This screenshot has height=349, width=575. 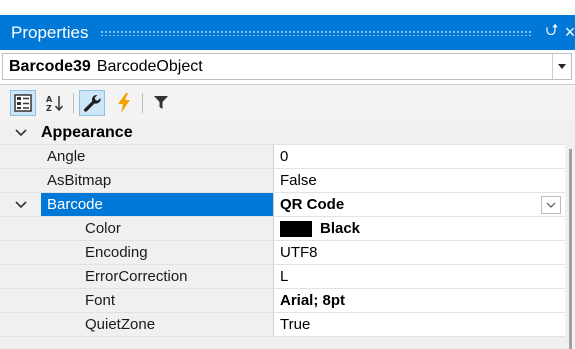 I want to click on chevron-down-icon, so click(x=551, y=205).